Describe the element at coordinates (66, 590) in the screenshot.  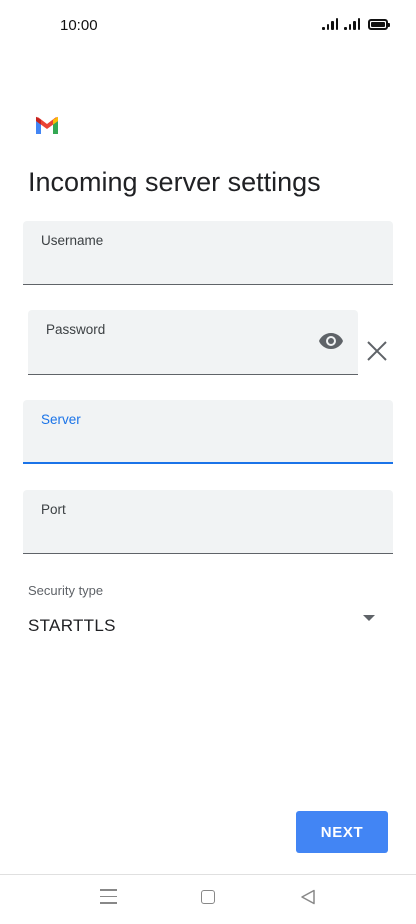
I see `security-type-label: Security type` at that location.